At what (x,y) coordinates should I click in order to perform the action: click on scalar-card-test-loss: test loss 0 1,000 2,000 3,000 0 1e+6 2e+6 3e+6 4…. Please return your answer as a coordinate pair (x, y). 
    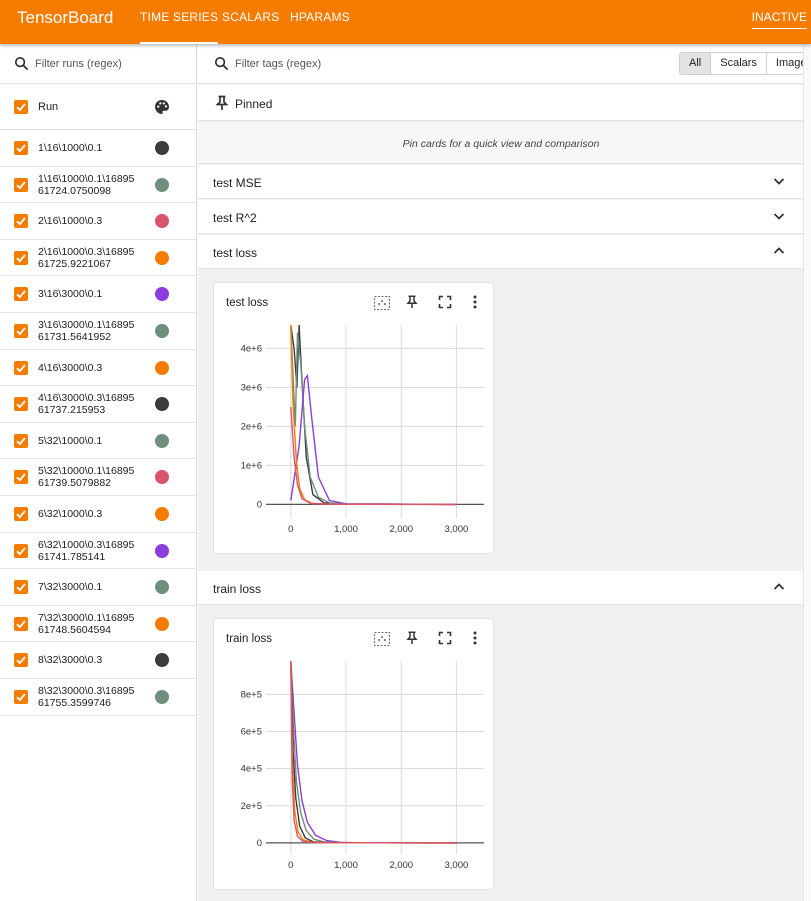
    Looking at the image, I should click on (353, 418).